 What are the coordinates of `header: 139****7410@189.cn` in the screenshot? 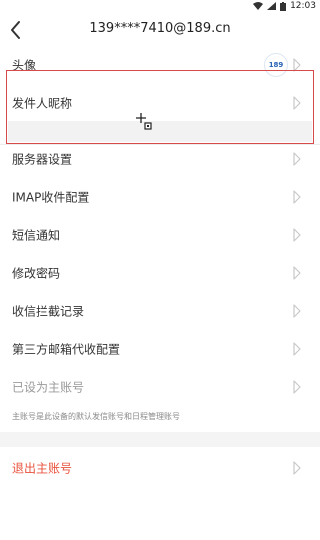 It's located at (160, 30).